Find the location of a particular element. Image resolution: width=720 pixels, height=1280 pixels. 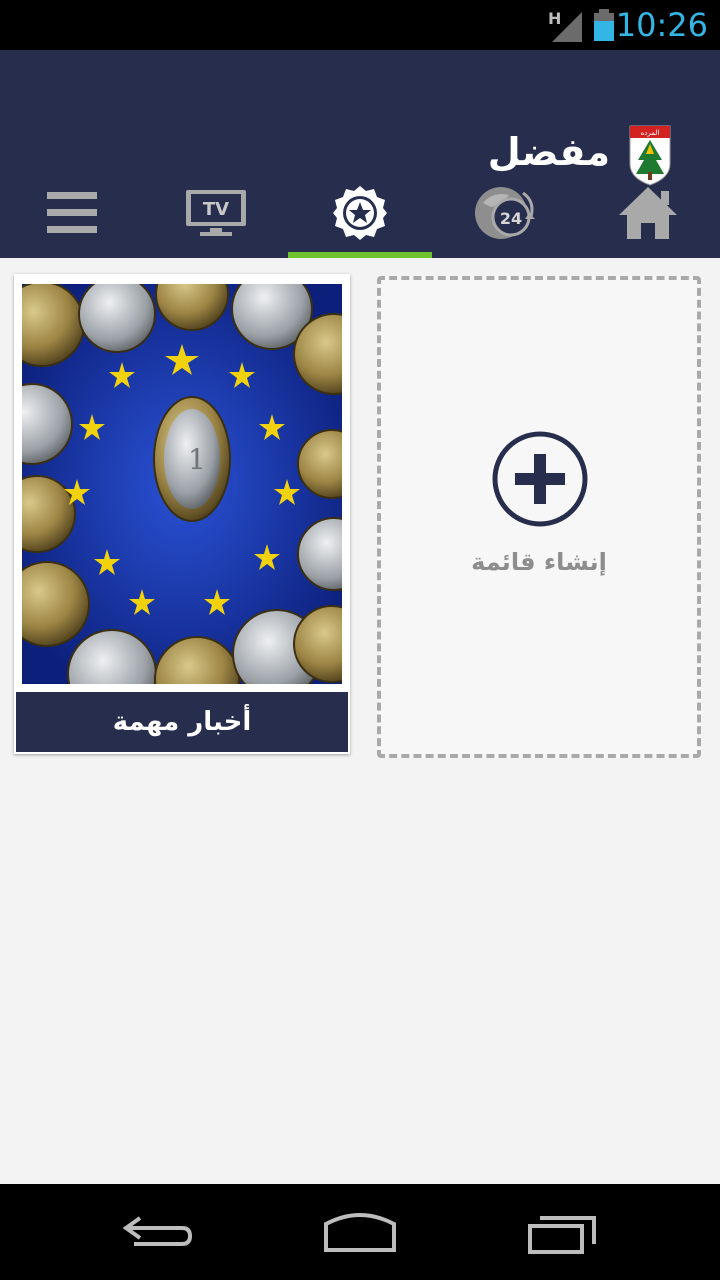

tab-home is located at coordinates (648, 213).